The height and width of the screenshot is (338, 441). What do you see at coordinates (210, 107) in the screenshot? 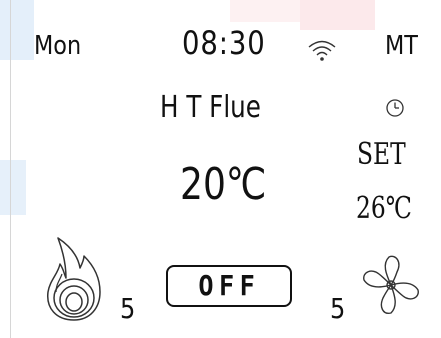
I see `sensor-title: H T Flue` at bounding box center [210, 107].